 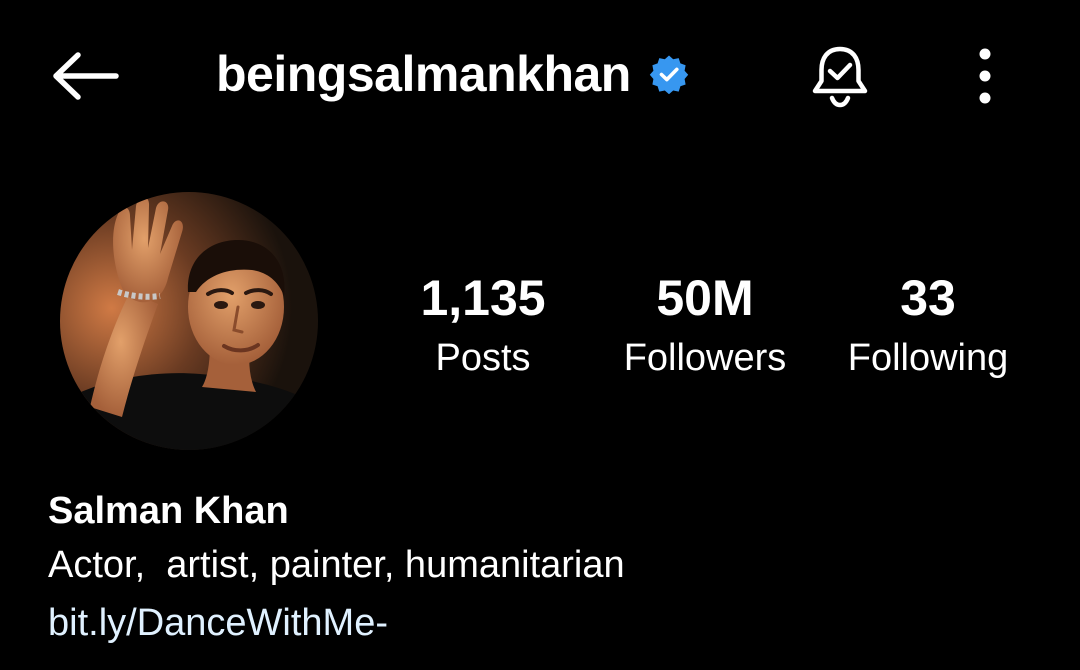 What do you see at coordinates (336, 565) in the screenshot?
I see `bio-text: Actor, artist, painter, humanitarian` at bounding box center [336, 565].